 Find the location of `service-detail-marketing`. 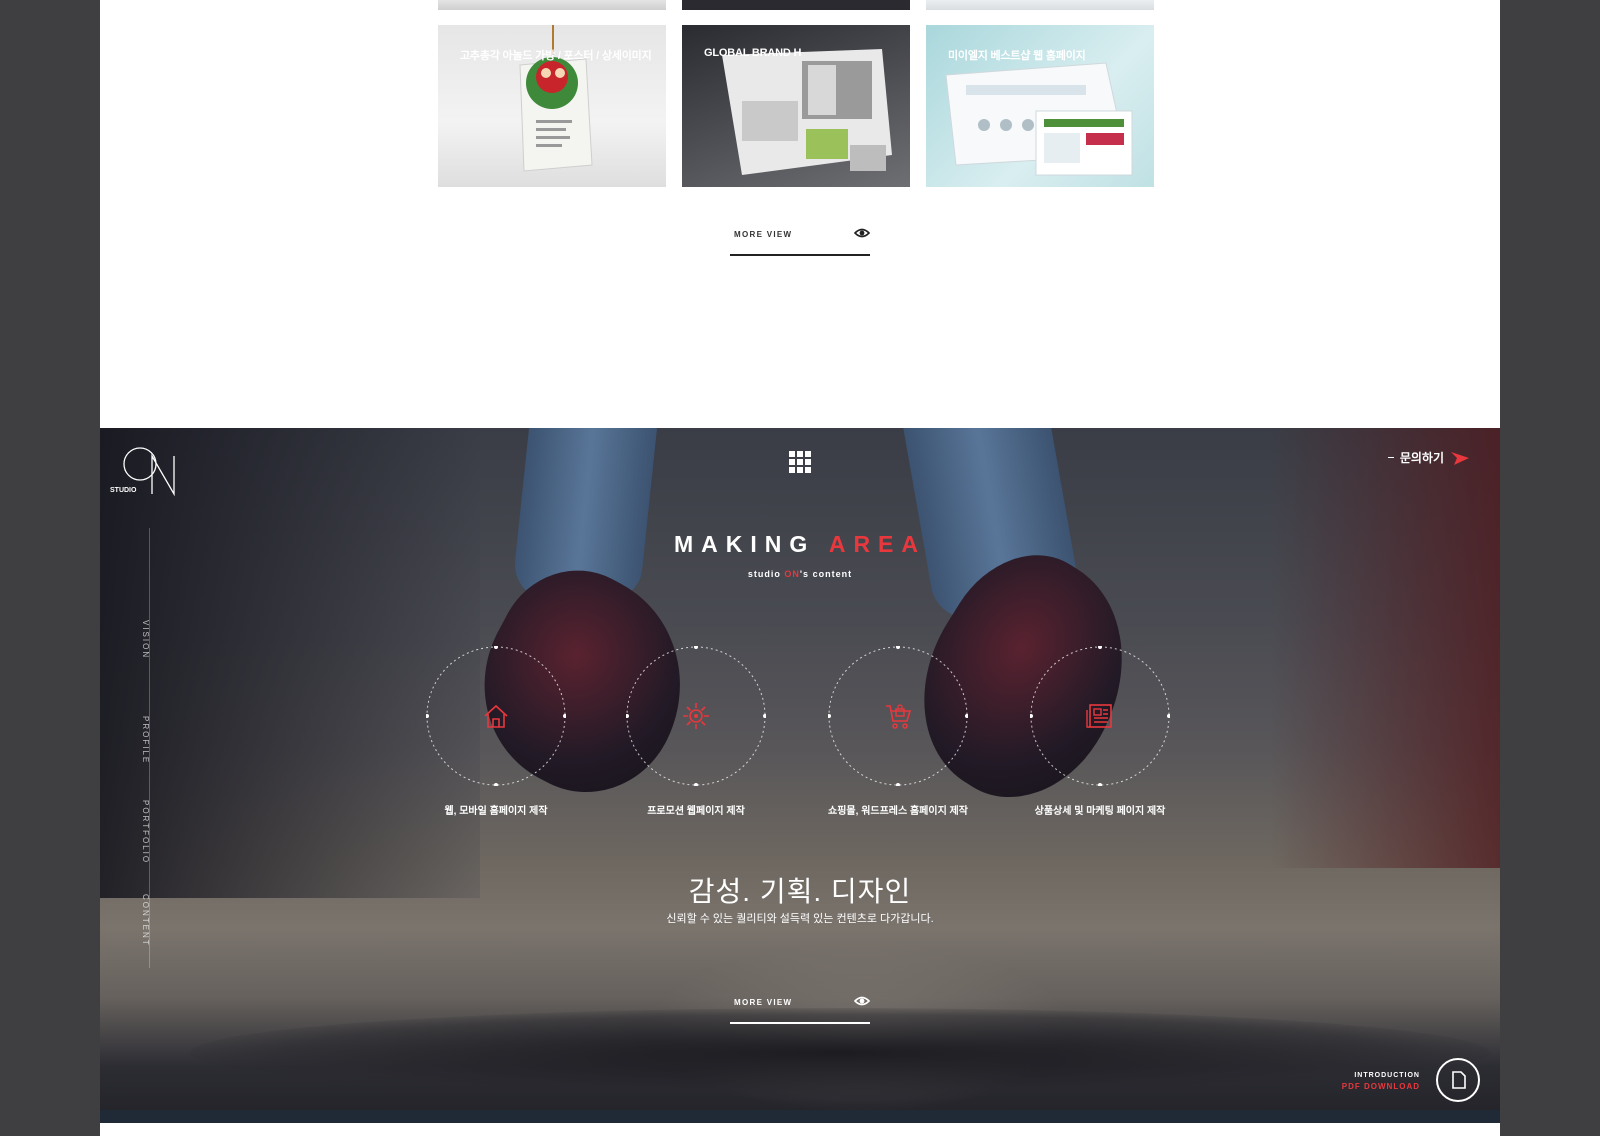

service-detail-marketing is located at coordinates (1100, 716).